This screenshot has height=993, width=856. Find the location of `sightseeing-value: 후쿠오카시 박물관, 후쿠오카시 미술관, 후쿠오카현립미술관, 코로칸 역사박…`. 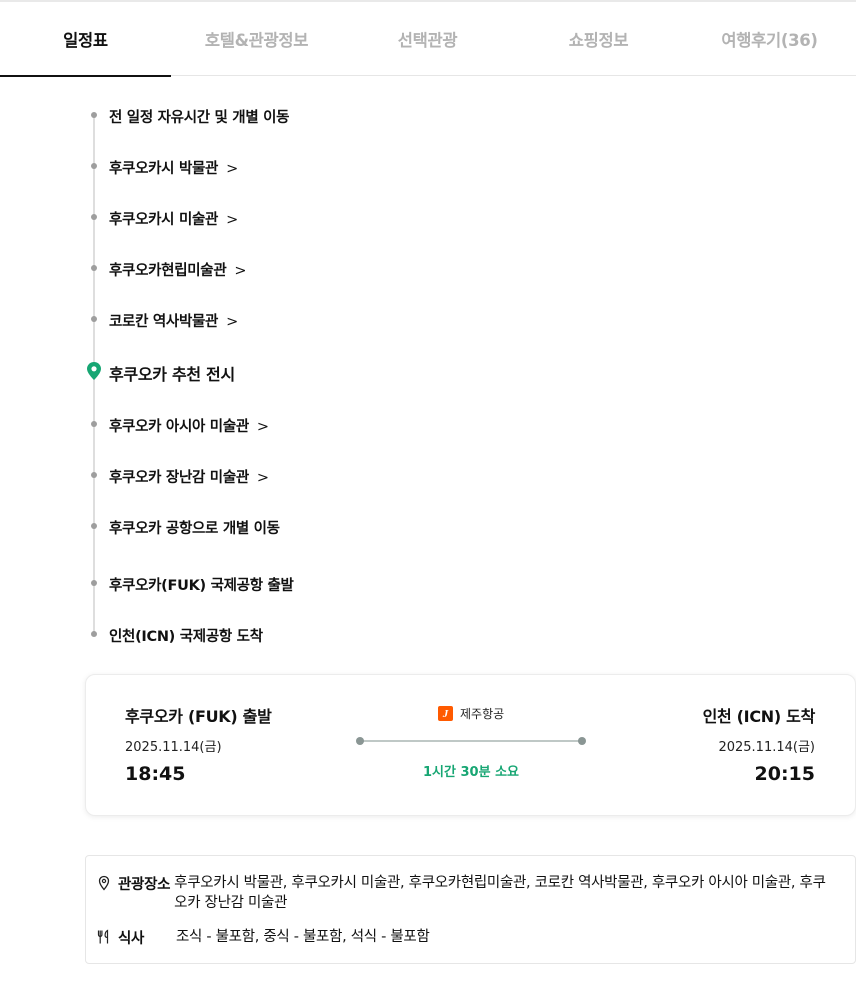

sightseeing-value: 후쿠오카시 박물관, 후쿠오카시 미술관, 후쿠오카현립미술관, 코로칸 역사박… is located at coordinates (500, 893).